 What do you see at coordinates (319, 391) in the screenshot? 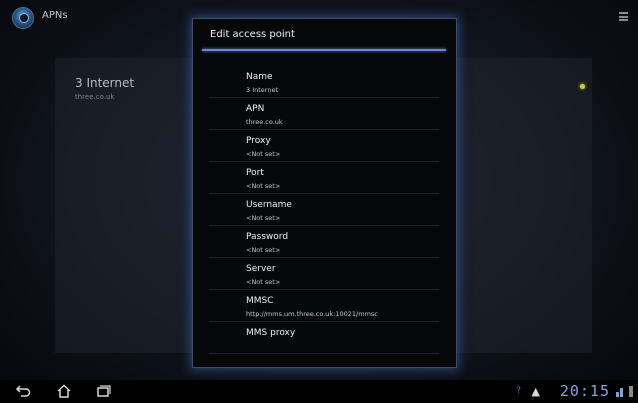
I see `system-bar: ? ▲ 20:15` at bounding box center [319, 391].